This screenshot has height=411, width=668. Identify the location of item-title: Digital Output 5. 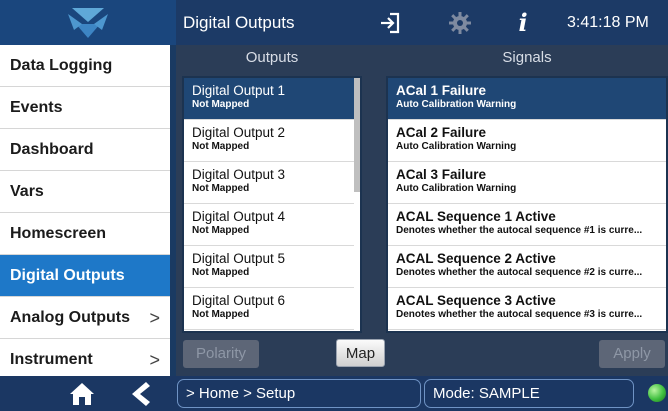
(239, 258).